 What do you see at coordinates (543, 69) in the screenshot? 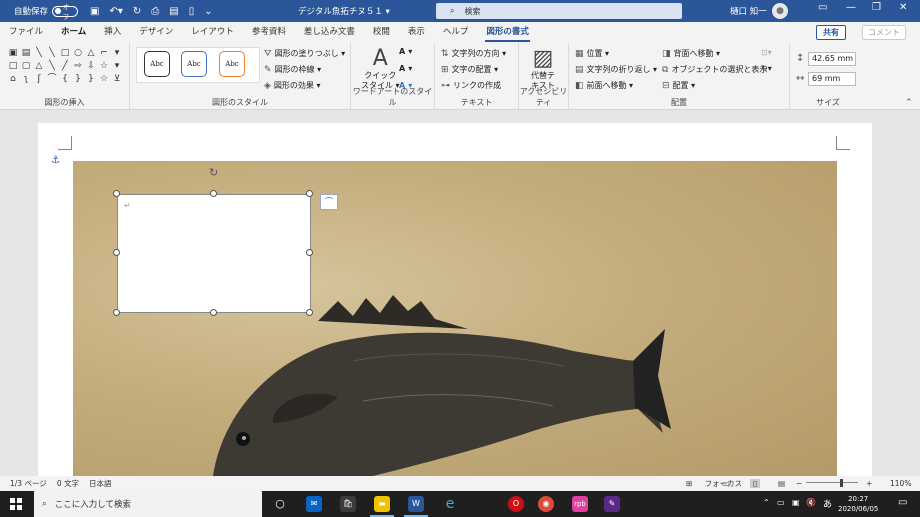
I see `alt-text-button: ▨ 代替テ キスト` at bounding box center [543, 69].